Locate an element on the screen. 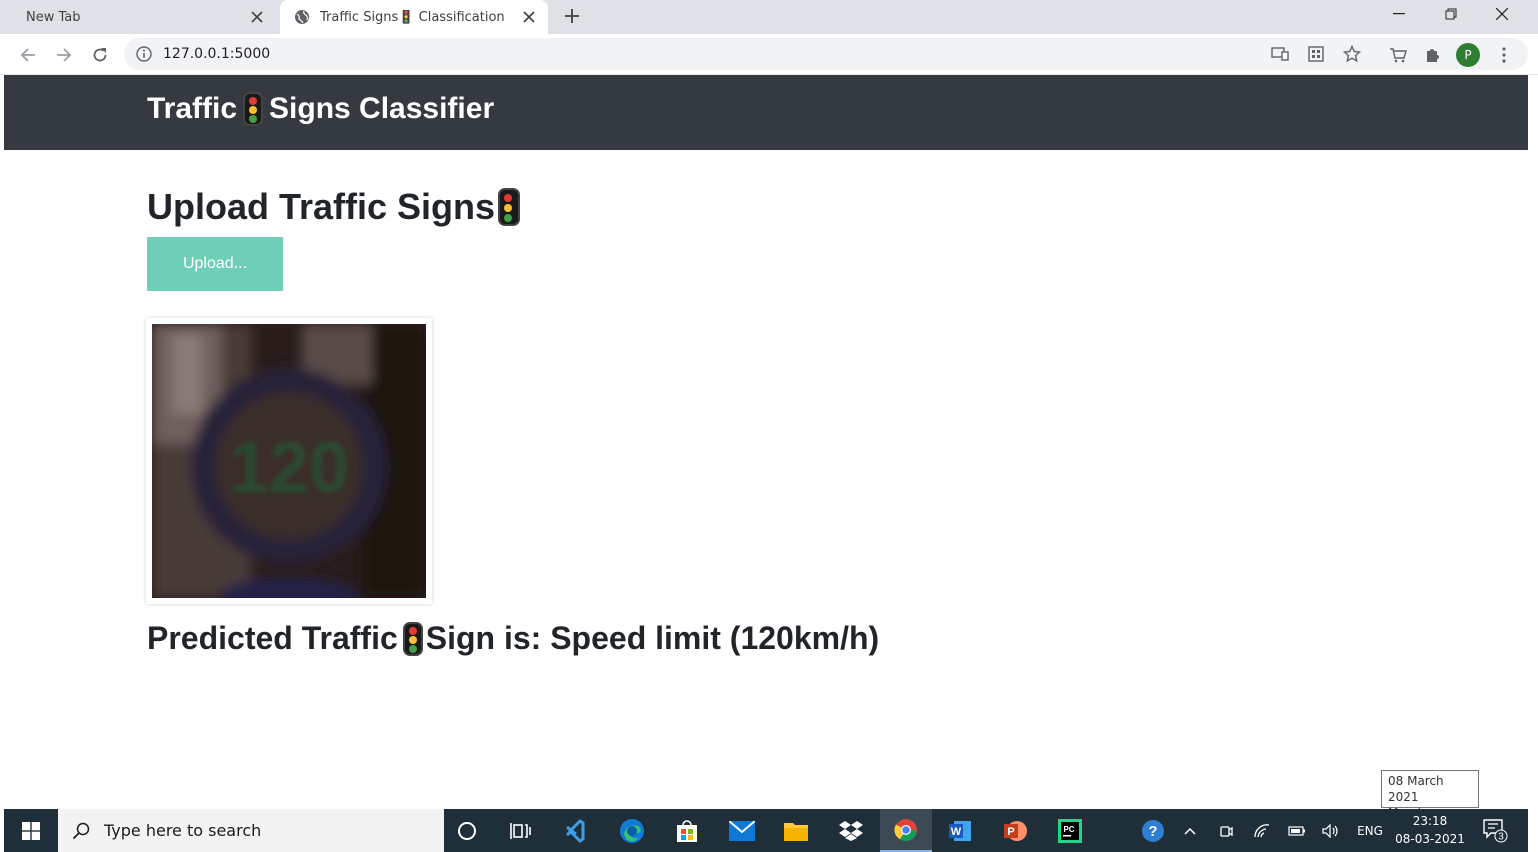 Image resolution: width=1538 pixels, height=852 pixels. vscode-icon is located at coordinates (575, 830).